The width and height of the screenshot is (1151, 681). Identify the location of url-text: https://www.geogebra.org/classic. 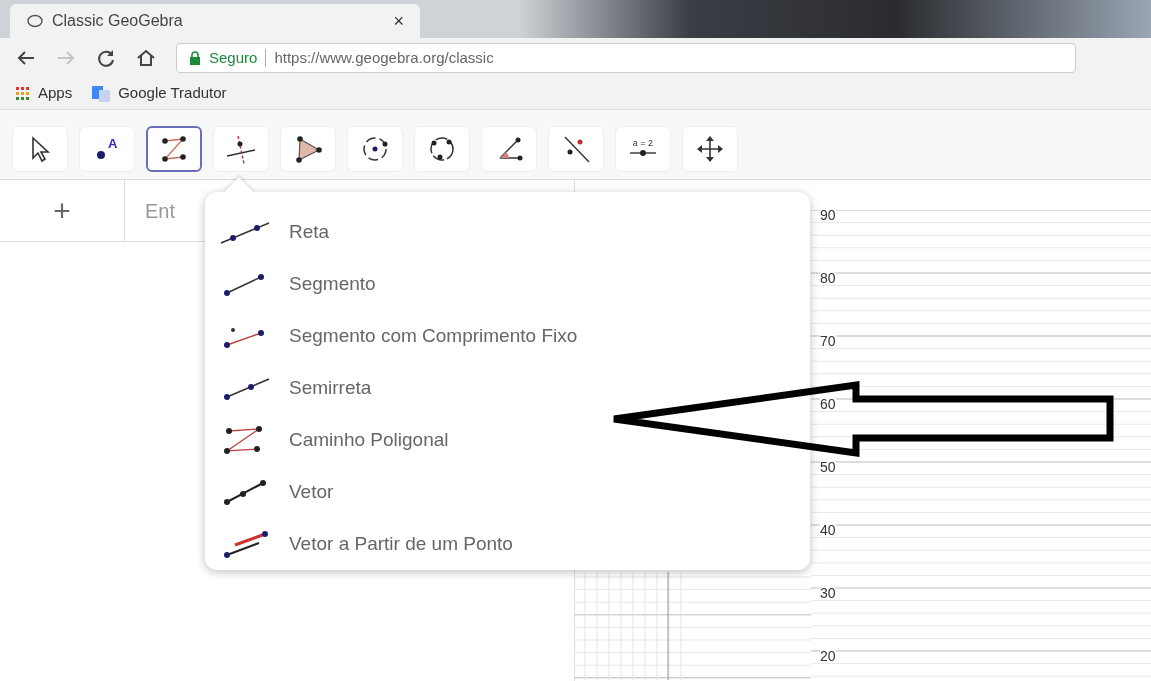
(384, 57).